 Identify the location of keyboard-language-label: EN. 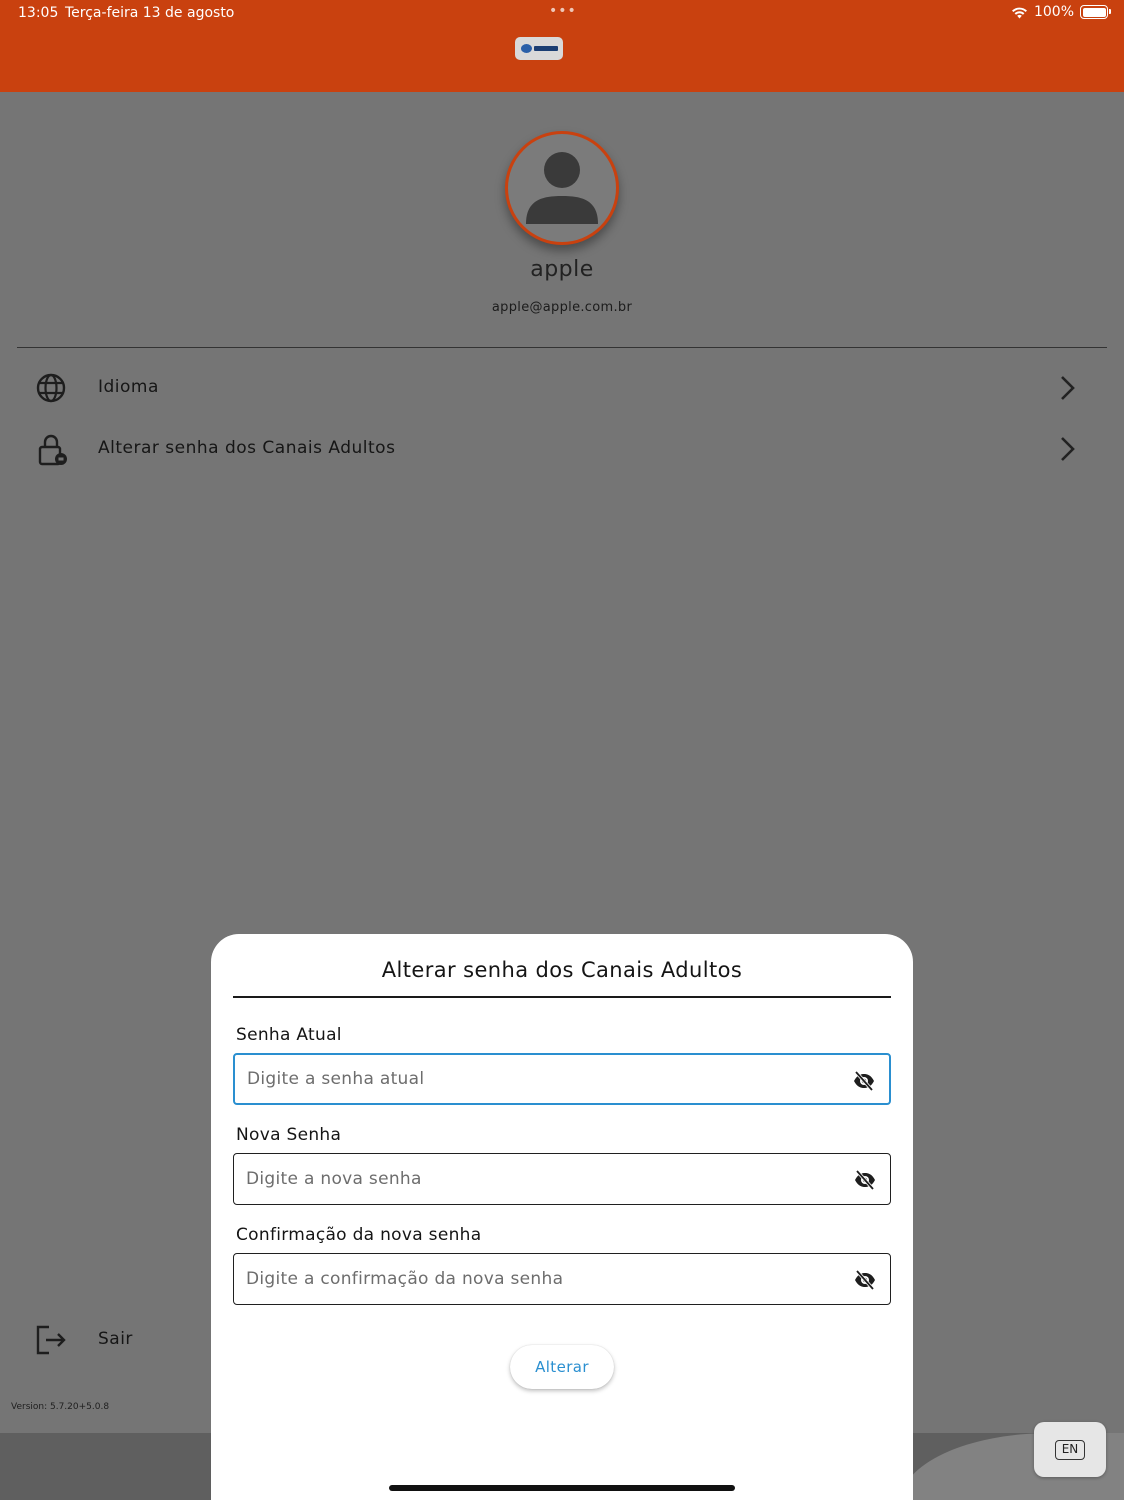
(1070, 1450).